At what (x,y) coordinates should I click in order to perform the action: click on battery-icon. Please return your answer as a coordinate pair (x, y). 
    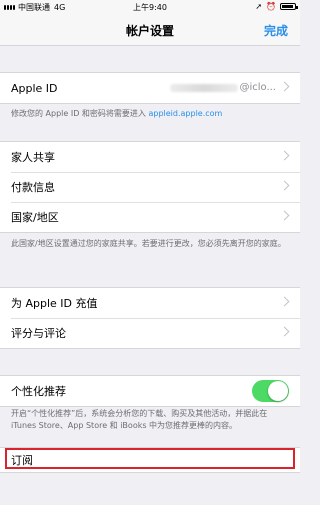
    Looking at the image, I should click on (289, 6).